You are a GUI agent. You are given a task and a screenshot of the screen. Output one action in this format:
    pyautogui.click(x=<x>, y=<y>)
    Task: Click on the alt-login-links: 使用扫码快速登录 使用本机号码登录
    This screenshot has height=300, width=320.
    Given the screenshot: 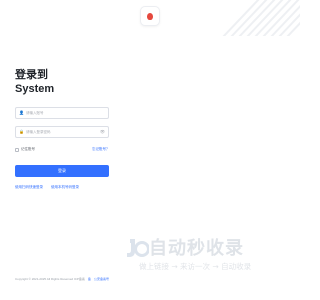 What is the action you would take?
    pyautogui.click(x=47, y=187)
    